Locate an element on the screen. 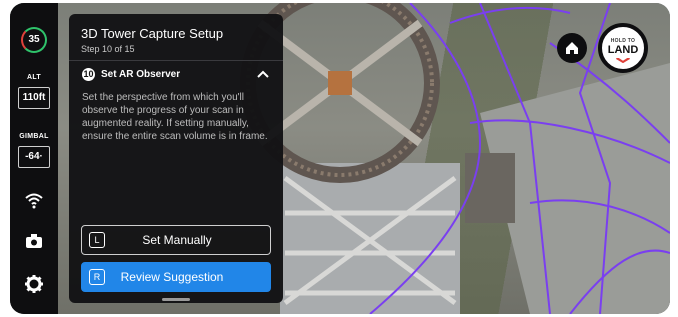  altitude-label: ALT is located at coordinates (34, 77).